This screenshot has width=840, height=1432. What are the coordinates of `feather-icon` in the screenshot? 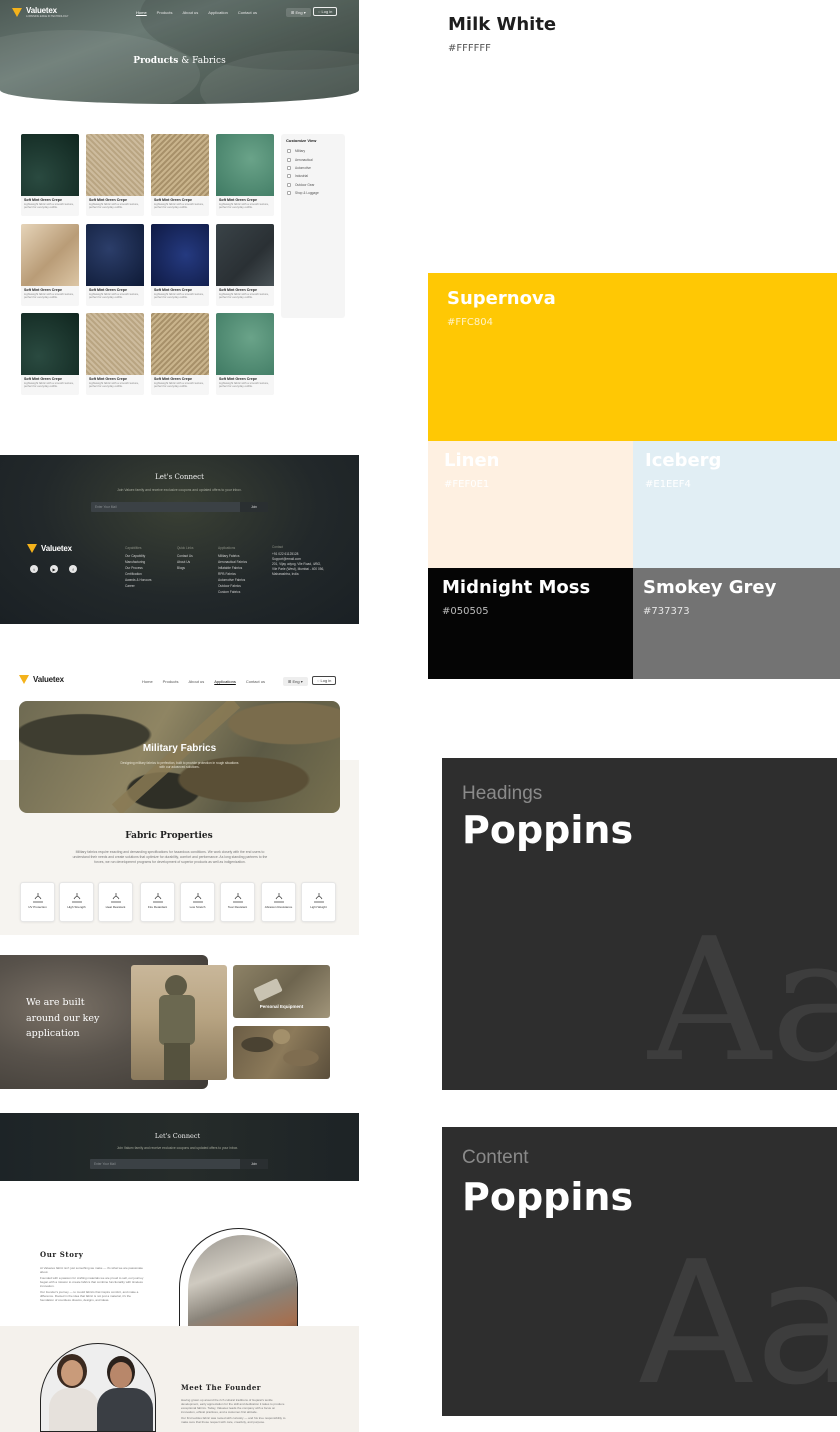 It's located at (318, 898).